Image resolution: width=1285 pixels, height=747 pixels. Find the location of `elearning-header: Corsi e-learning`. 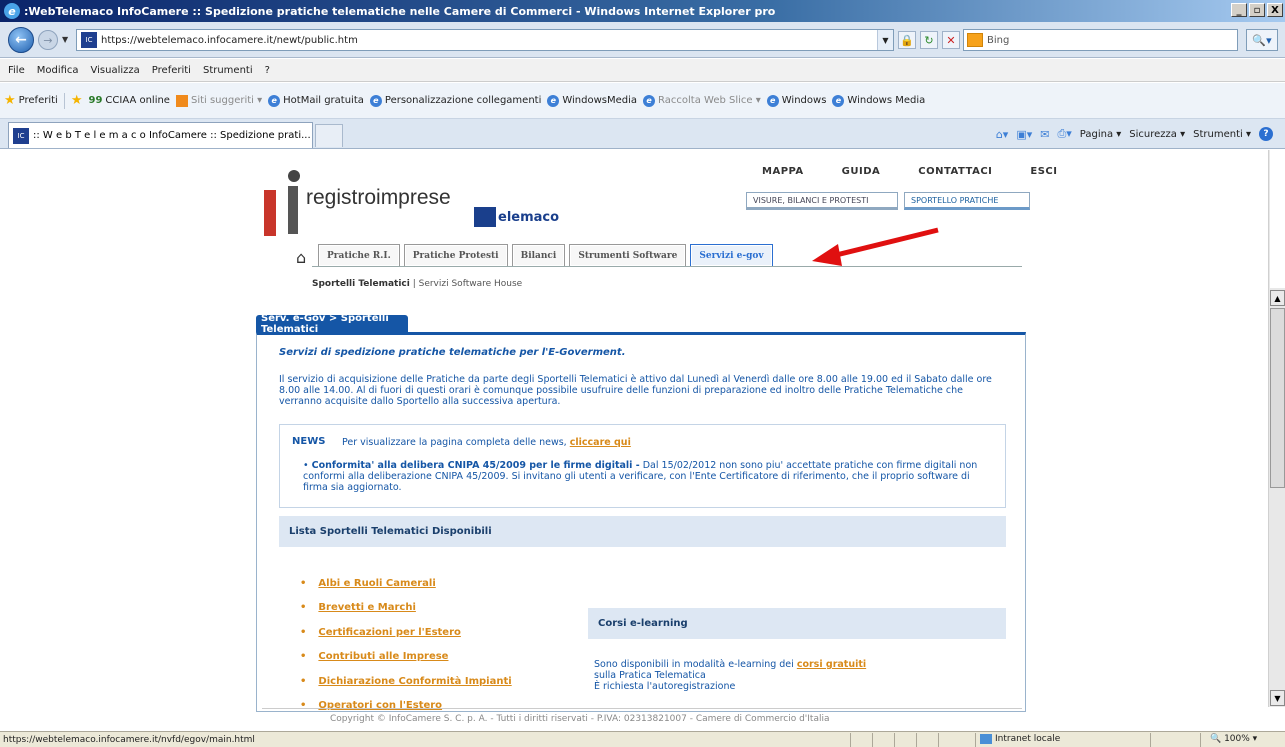

elearning-header: Corsi e-learning is located at coordinates (797, 623).